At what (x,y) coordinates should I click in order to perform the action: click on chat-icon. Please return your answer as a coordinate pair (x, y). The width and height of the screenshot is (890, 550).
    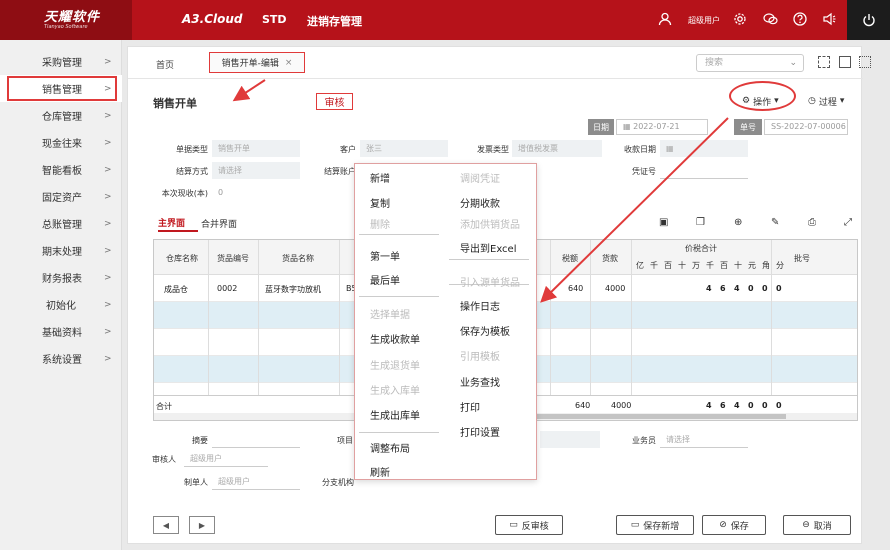
    Looking at the image, I should click on (770, 19).